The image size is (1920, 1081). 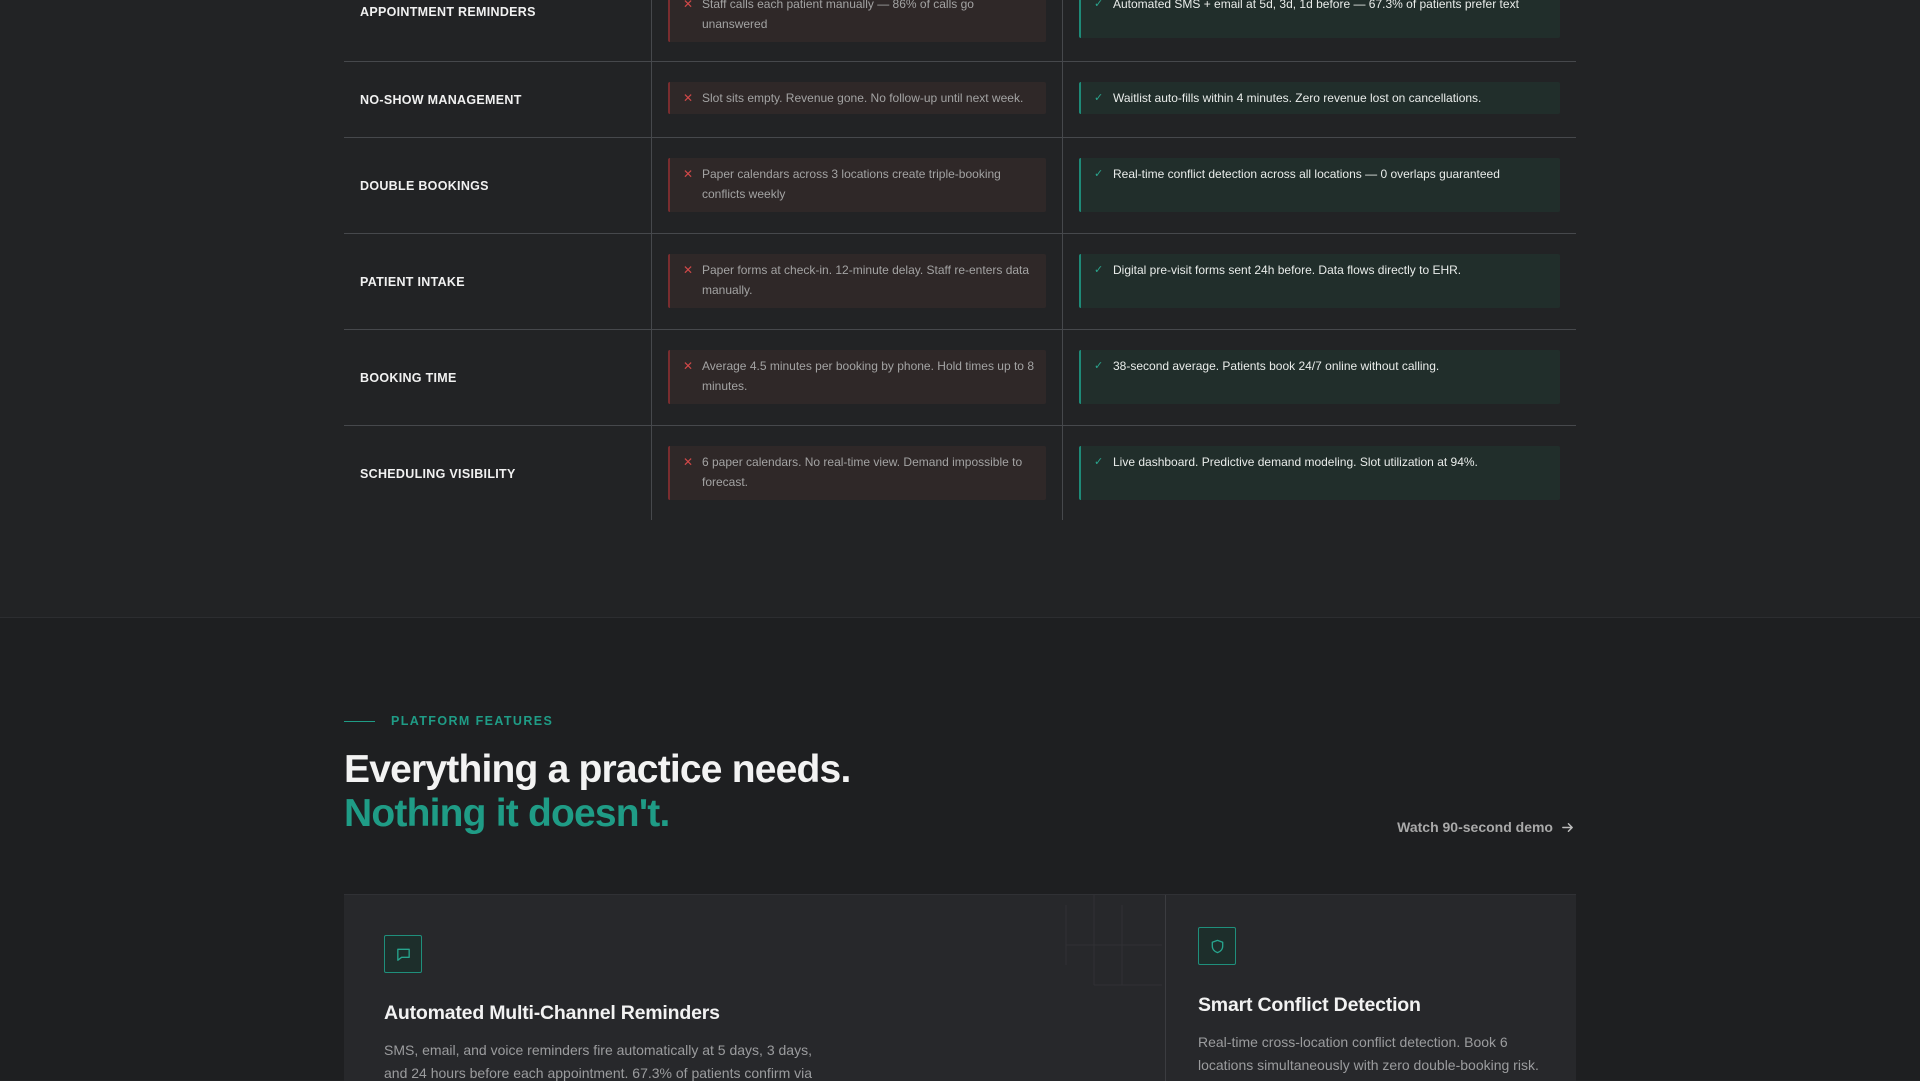 What do you see at coordinates (1309, 1005) in the screenshot?
I see `feature-title: Smart Conflict Detection` at bounding box center [1309, 1005].